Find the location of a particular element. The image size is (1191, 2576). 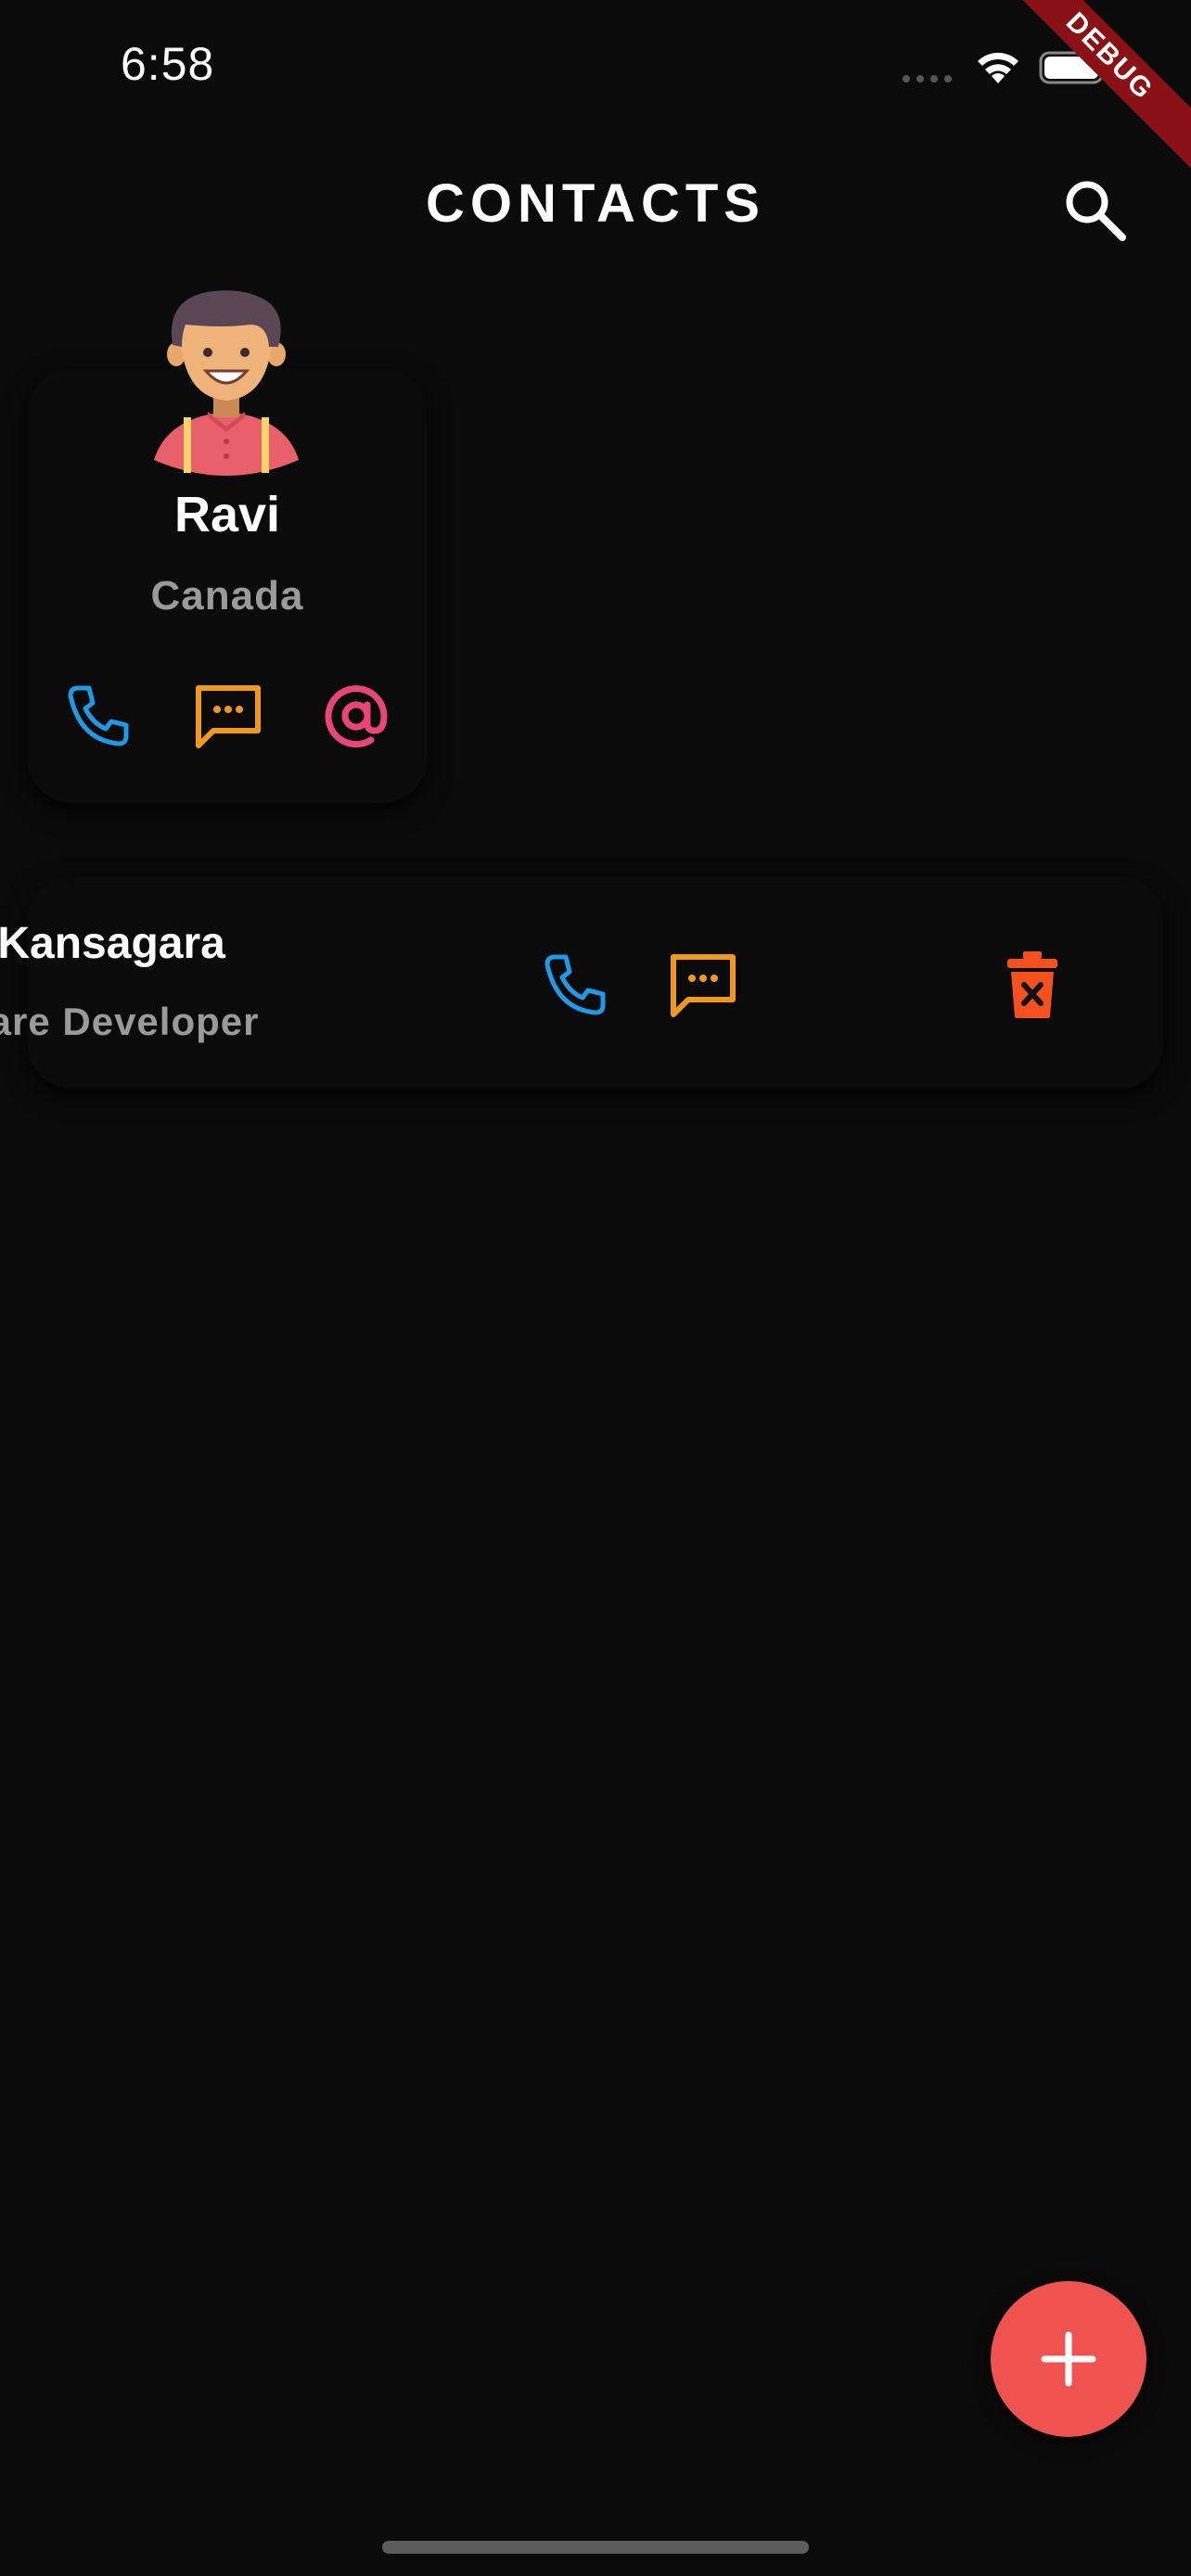

contact-name: Ravi is located at coordinates (227, 514).